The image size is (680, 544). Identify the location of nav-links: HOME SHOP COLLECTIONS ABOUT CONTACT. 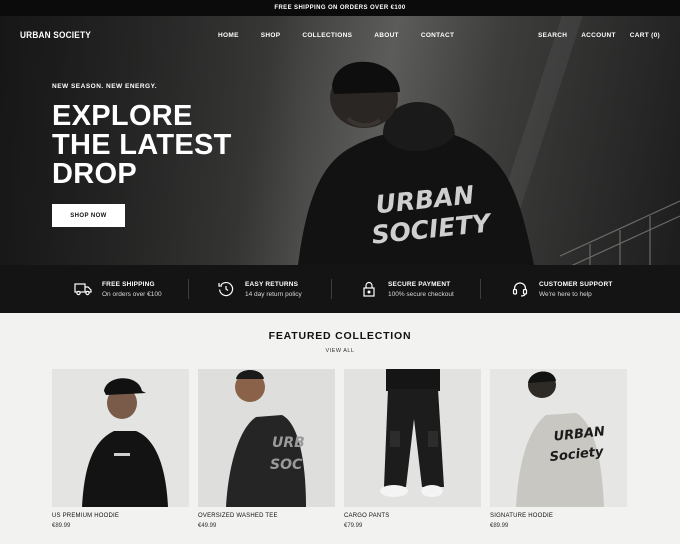
(347, 35).